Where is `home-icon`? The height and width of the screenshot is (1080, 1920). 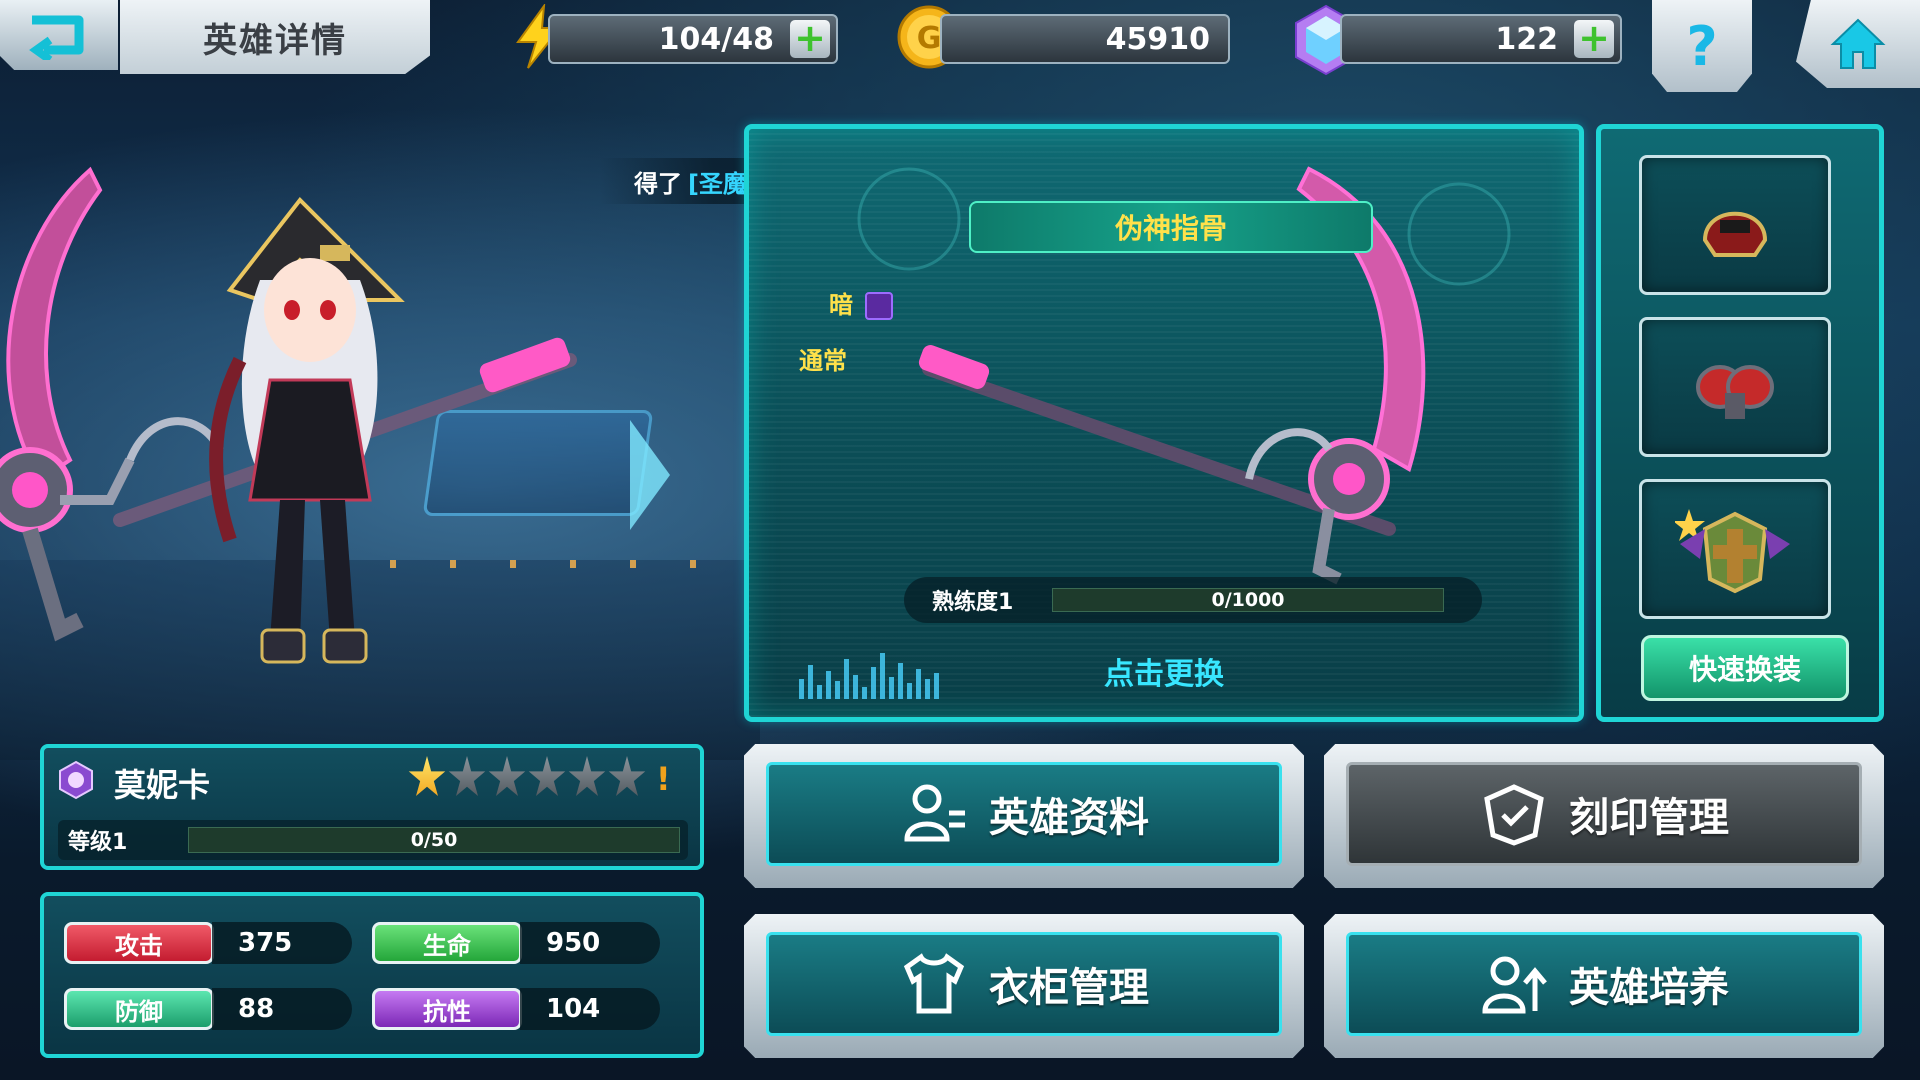
home-icon is located at coordinates (1858, 43).